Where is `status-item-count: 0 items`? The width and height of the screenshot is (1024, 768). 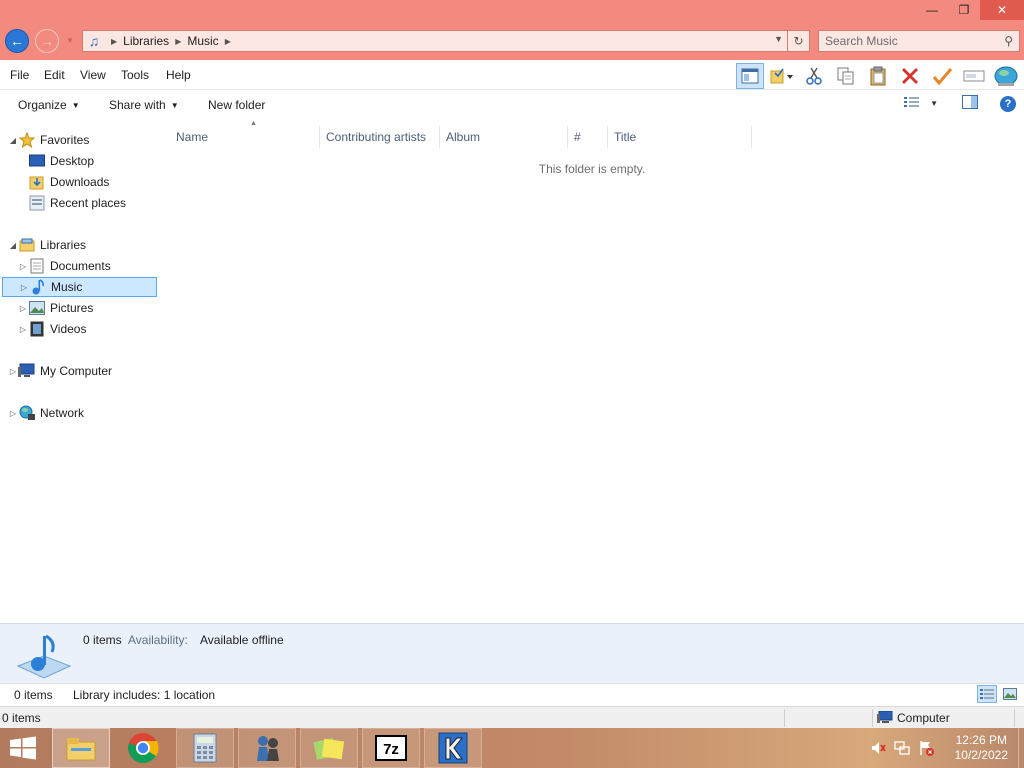 status-item-count: 0 items is located at coordinates (33, 695).